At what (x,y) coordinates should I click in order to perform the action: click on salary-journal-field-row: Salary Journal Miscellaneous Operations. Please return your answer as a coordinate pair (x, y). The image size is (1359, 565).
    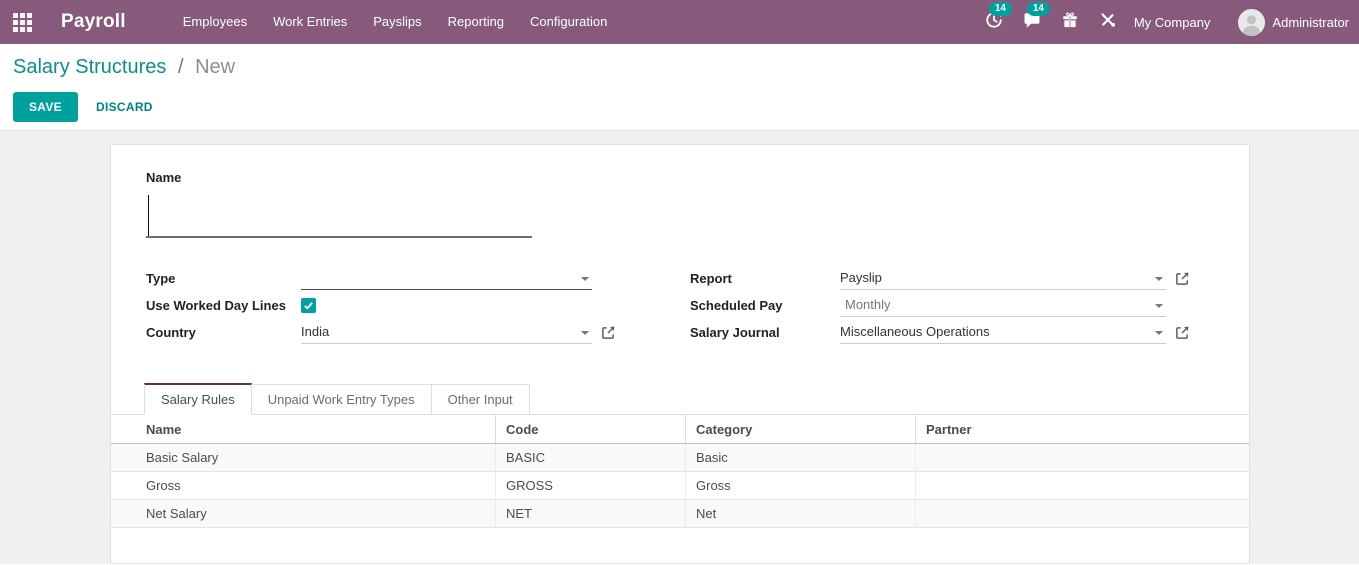
    Looking at the image, I should click on (944, 332).